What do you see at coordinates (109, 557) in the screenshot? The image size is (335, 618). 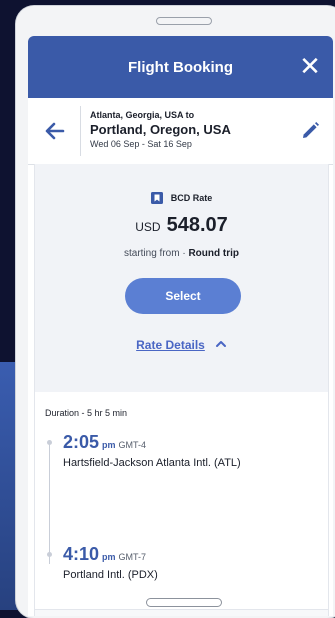 I see `arrival-ampm: pm` at bounding box center [109, 557].